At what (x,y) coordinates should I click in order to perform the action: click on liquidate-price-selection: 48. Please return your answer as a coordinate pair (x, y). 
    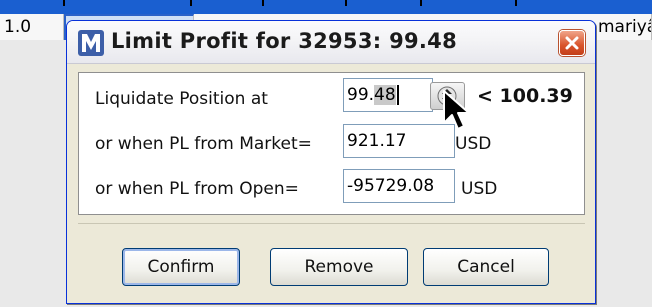
    Looking at the image, I should click on (385, 95).